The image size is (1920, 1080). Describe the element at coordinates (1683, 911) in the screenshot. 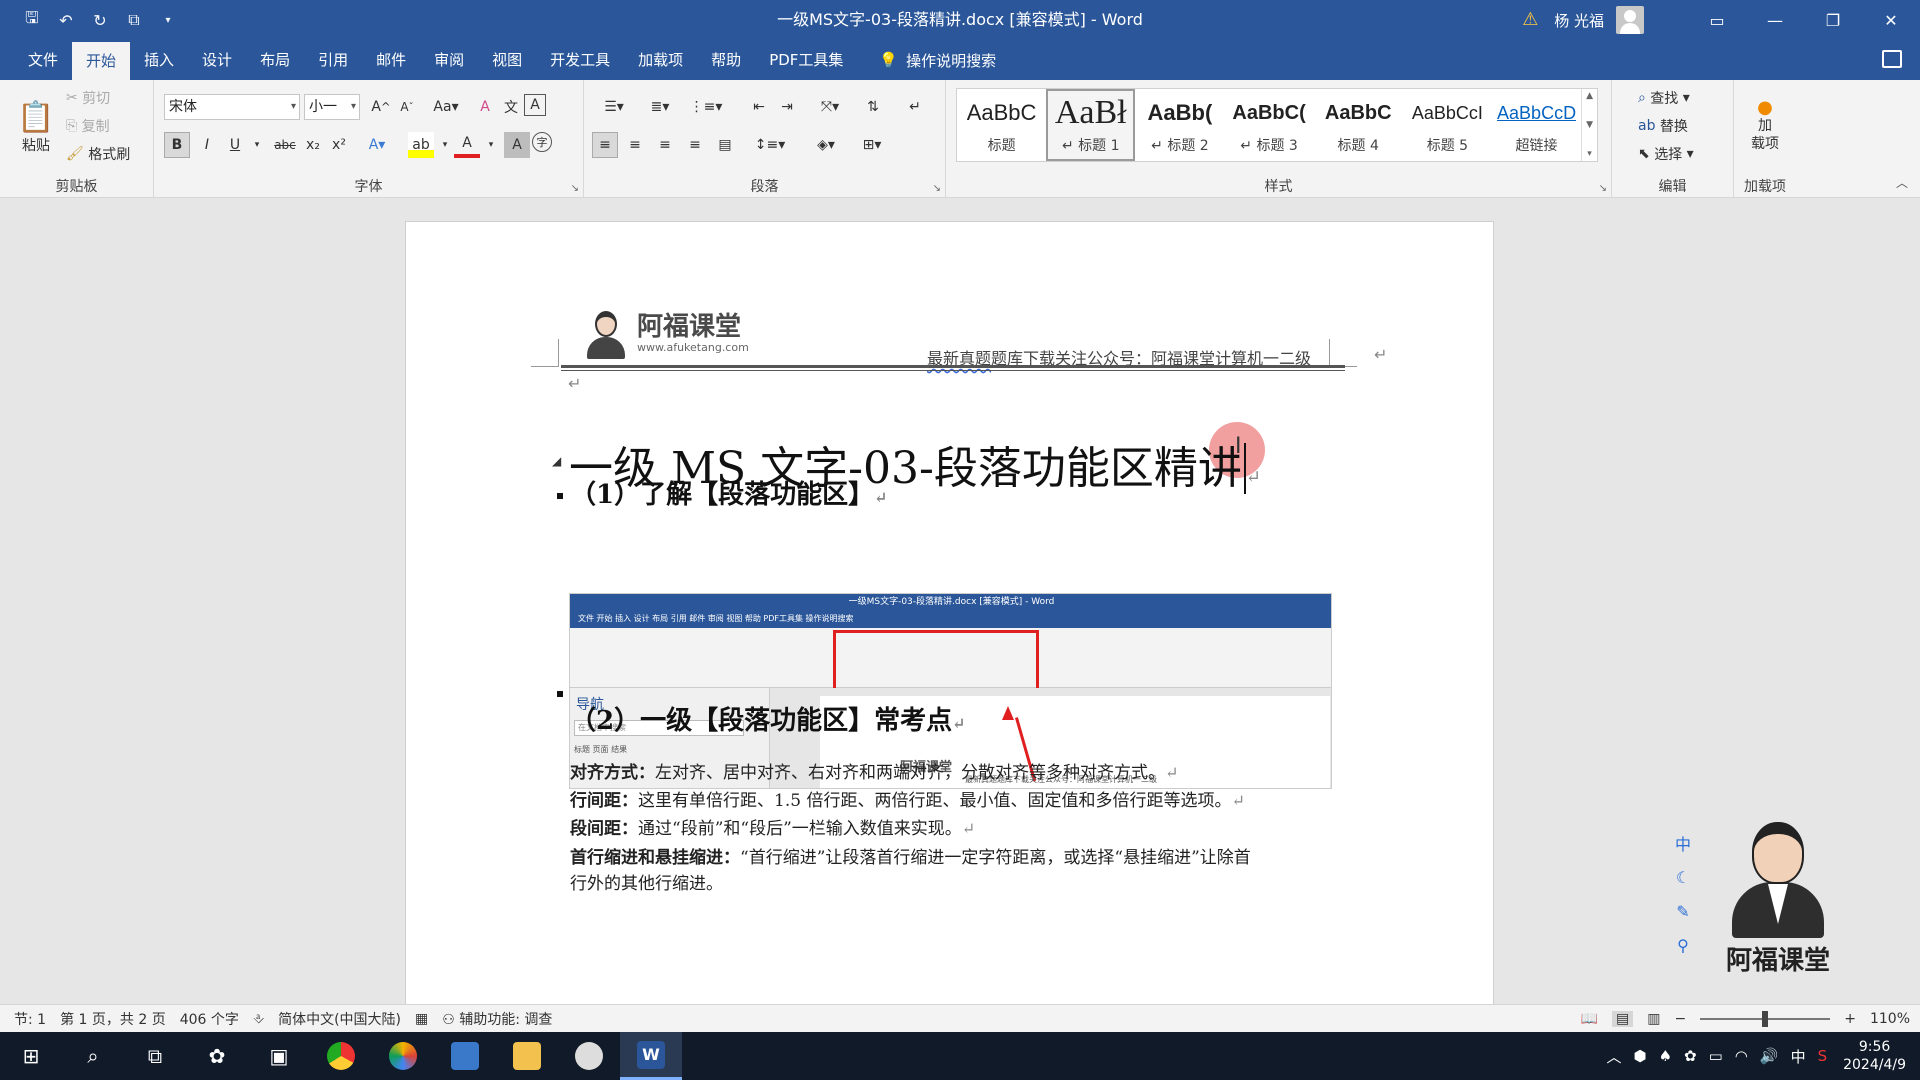

I see `wrench-icon: ✎` at that location.